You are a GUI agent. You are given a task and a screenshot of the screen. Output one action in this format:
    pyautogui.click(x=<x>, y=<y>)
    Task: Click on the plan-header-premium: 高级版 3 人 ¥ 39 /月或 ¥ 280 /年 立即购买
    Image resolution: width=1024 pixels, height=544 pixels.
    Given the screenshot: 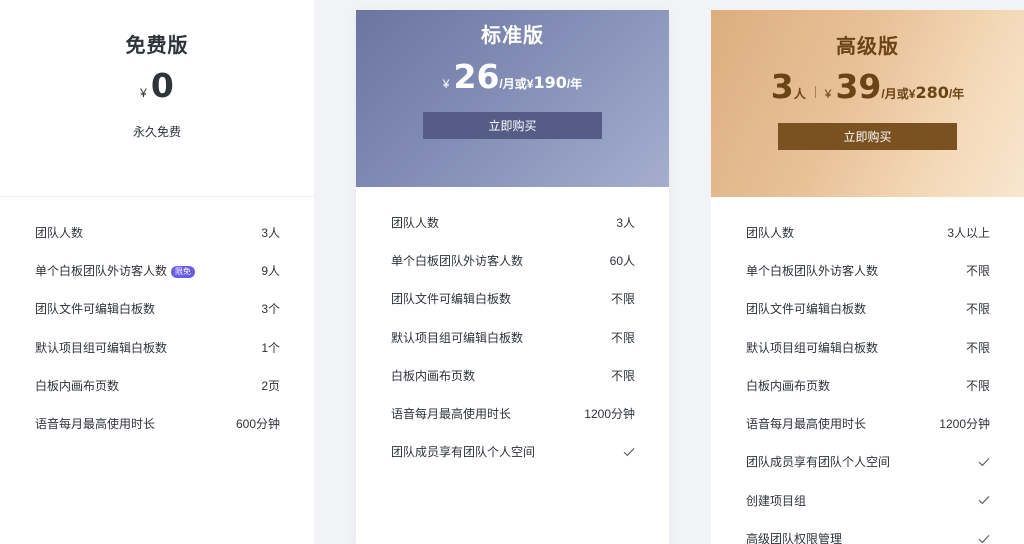 What is the action you would take?
    pyautogui.click(x=867, y=103)
    